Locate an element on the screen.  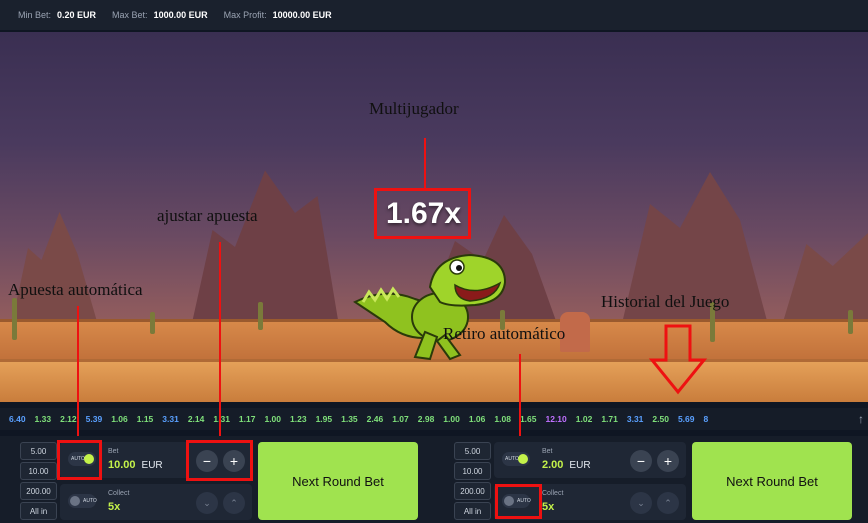
history-multiplier: 5.39 is located at coordinates (94, 419).